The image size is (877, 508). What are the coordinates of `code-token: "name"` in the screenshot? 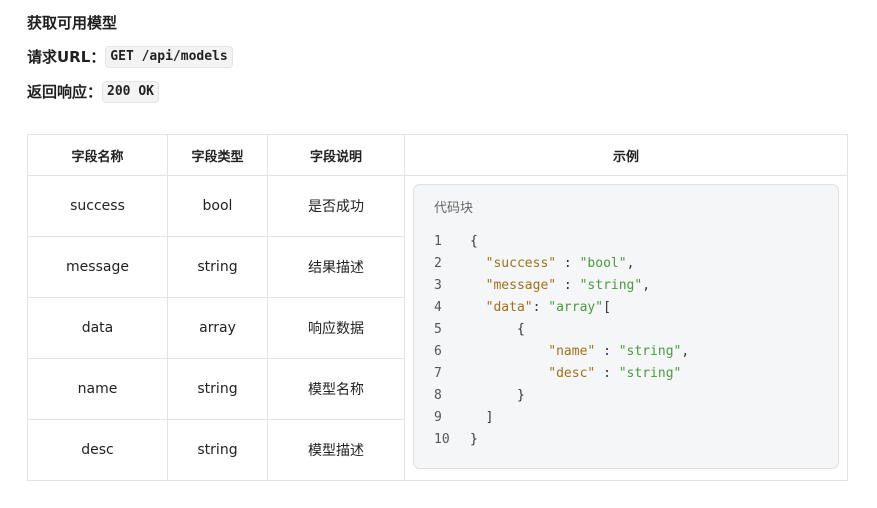 It's located at (572, 351).